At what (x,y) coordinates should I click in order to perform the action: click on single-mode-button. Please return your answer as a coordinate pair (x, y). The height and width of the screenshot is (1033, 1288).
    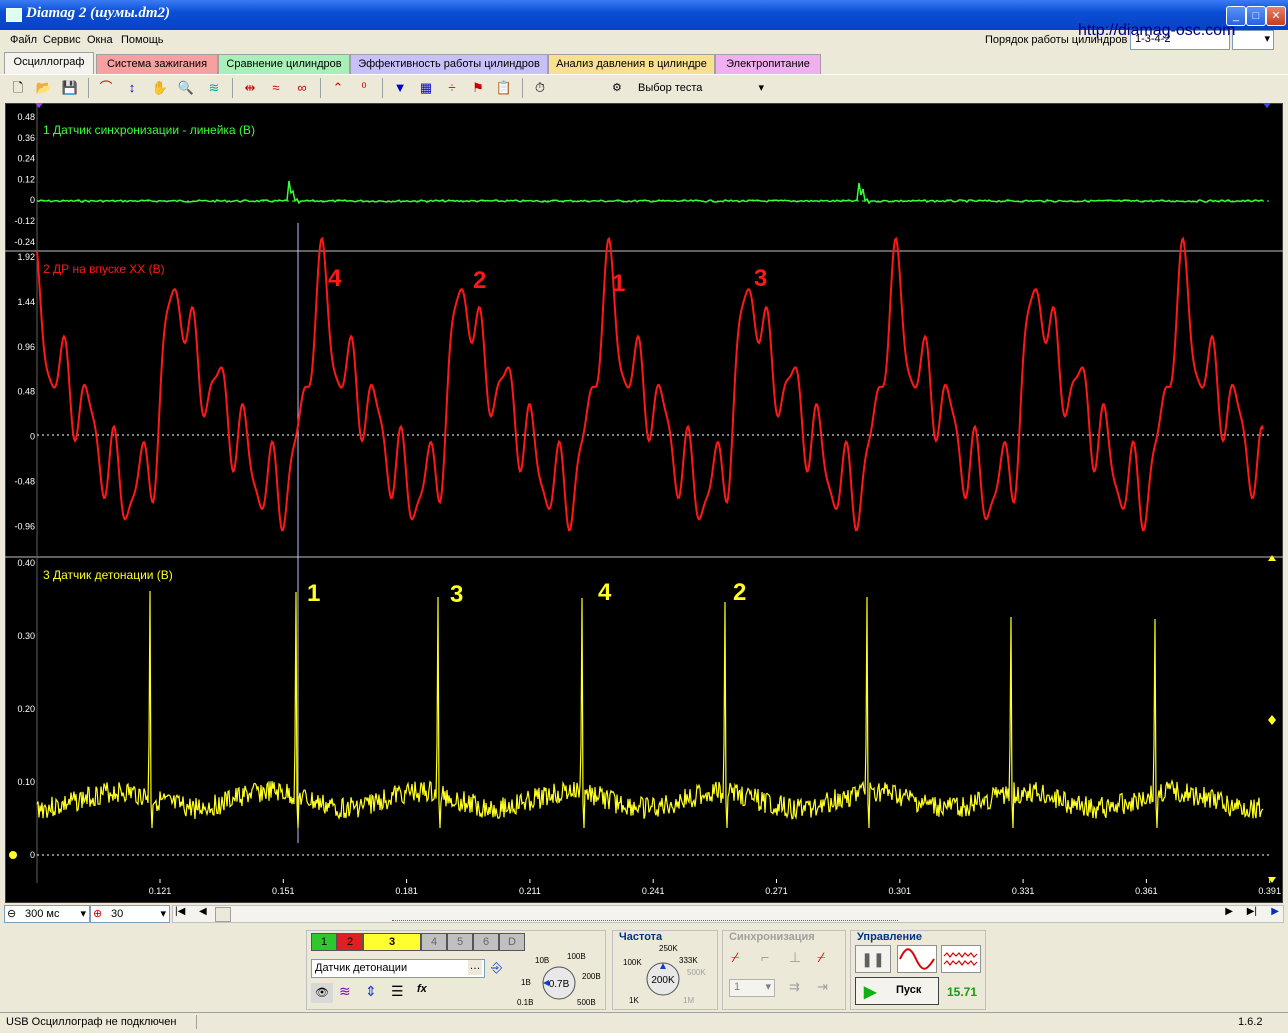
    Looking at the image, I should click on (917, 959).